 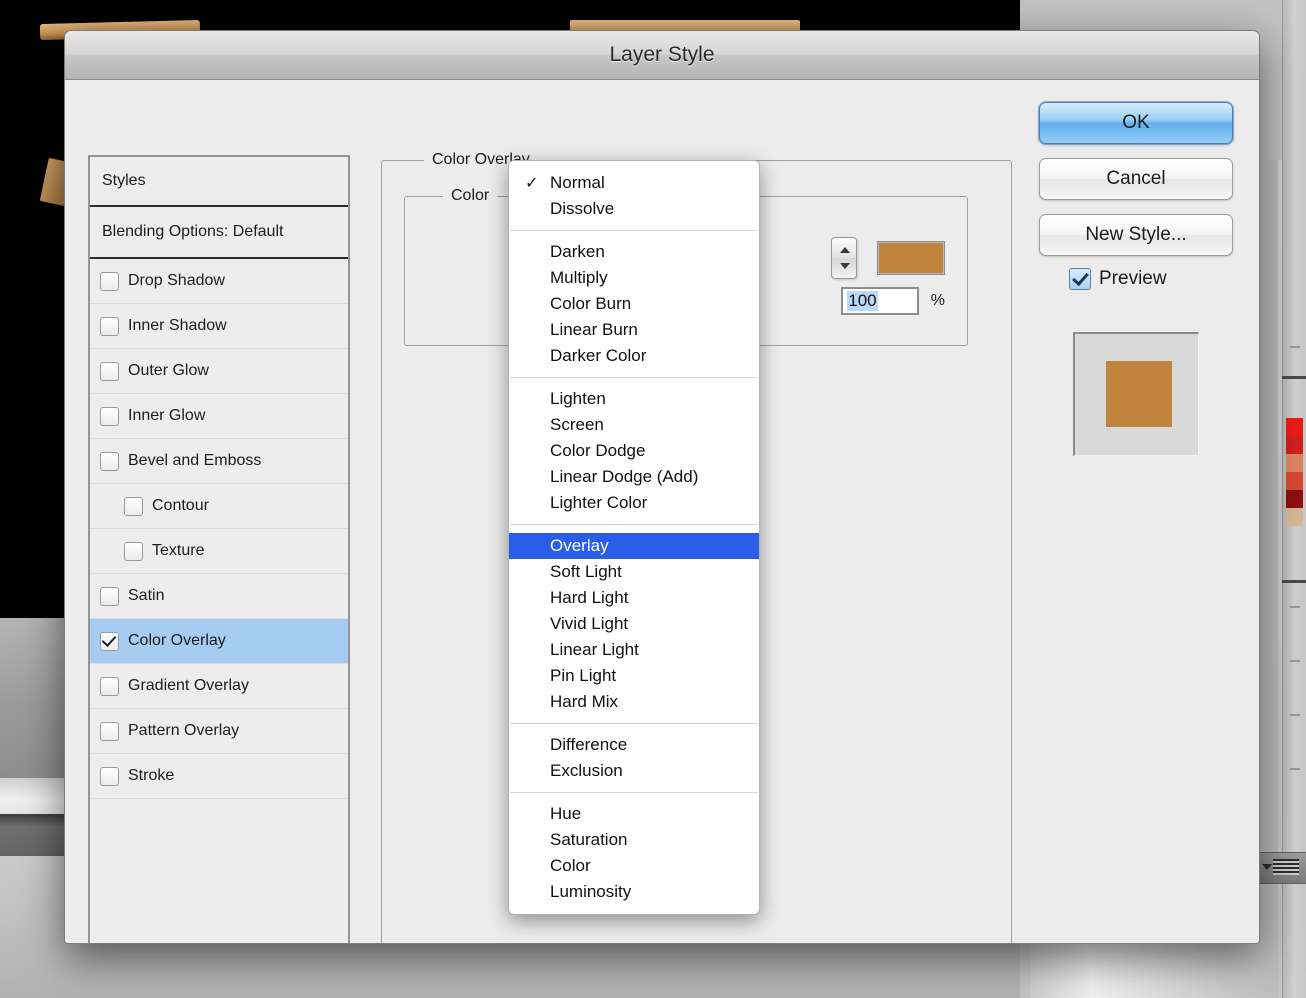 What do you see at coordinates (634, 546) in the screenshot?
I see `menu-item-overlay: Overlay` at bounding box center [634, 546].